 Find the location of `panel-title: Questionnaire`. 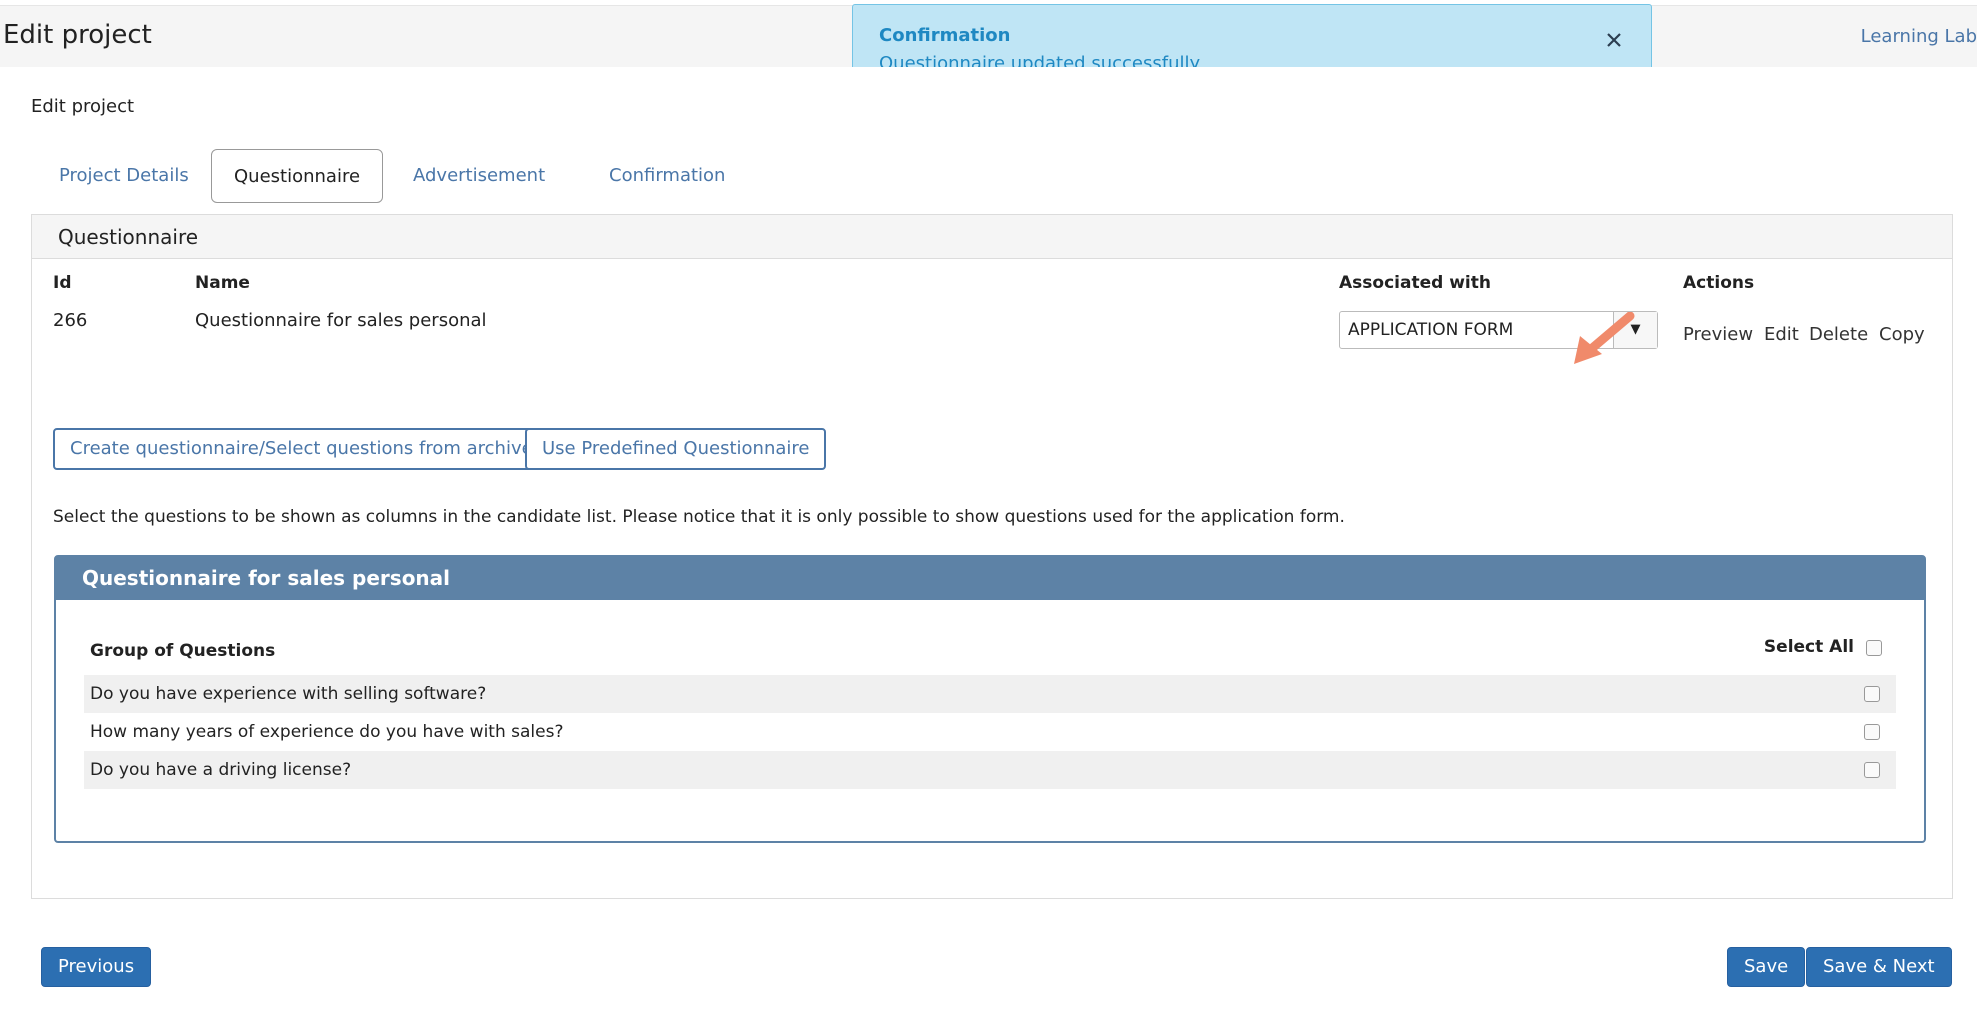

panel-title: Questionnaire is located at coordinates (992, 237).